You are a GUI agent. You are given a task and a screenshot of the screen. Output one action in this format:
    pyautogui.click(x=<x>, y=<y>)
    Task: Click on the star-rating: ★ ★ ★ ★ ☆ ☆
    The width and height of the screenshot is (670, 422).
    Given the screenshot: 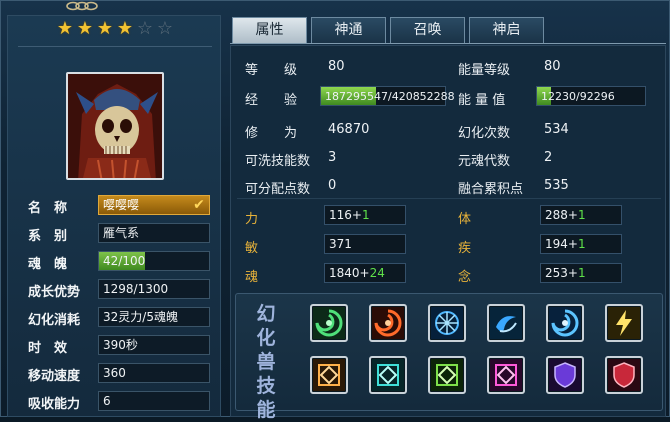 What is the action you would take?
    pyautogui.click(x=115, y=29)
    